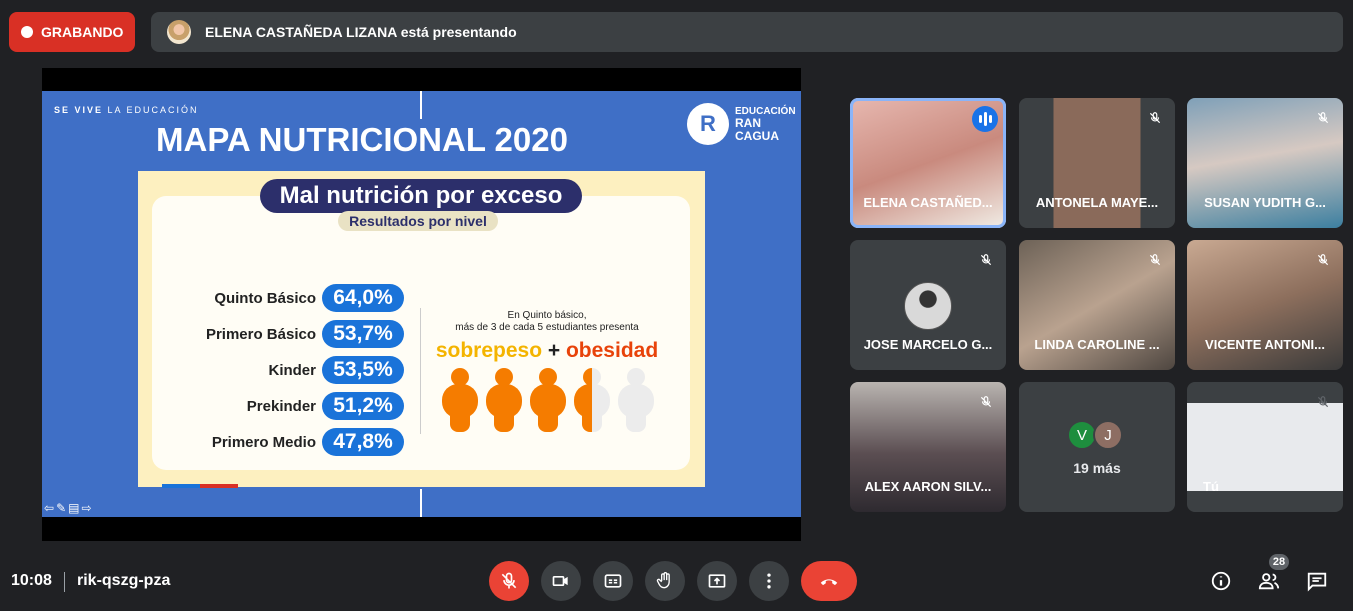 The width and height of the screenshot is (1353, 611). Describe the element at coordinates (1279, 562) in the screenshot. I see `people-count-badge: 28` at that location.